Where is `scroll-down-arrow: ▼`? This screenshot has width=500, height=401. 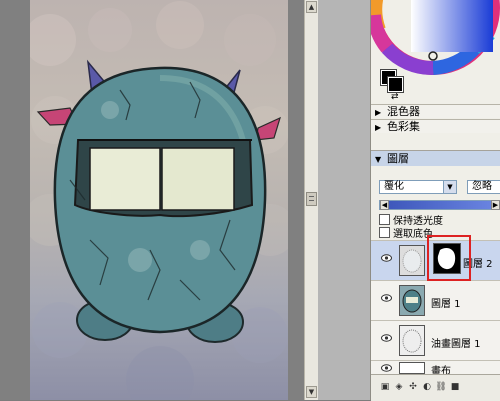
scroll-down-arrow: ▼ is located at coordinates (311, 392).